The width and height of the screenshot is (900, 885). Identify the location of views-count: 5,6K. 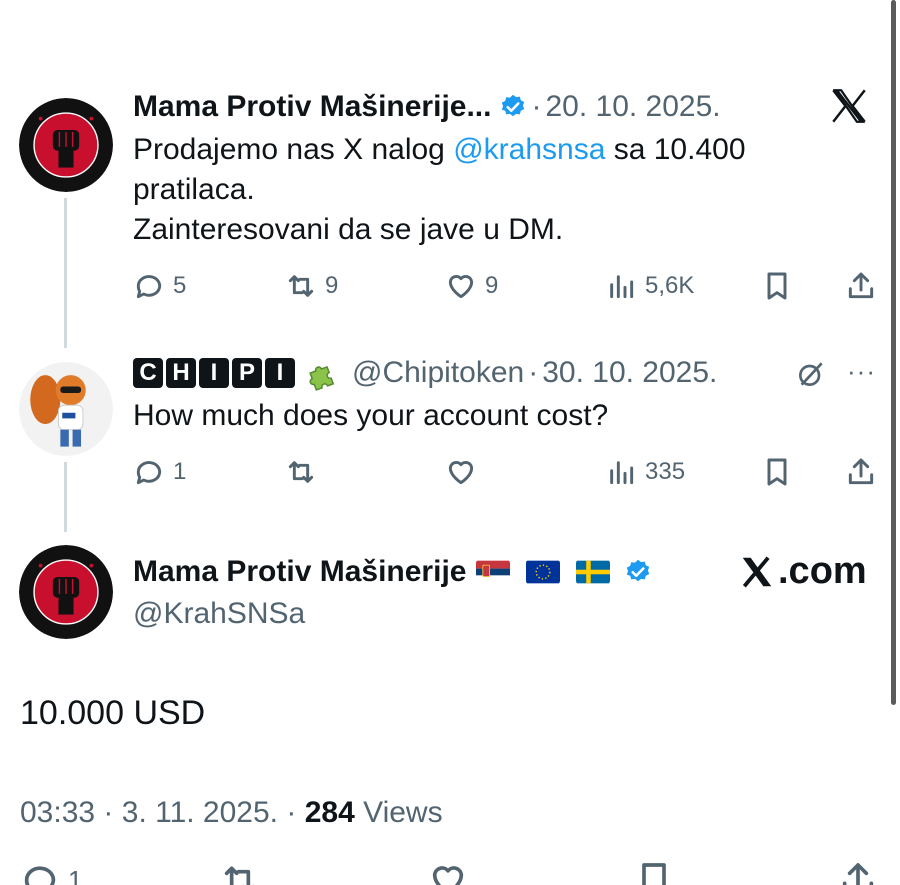
(670, 285).